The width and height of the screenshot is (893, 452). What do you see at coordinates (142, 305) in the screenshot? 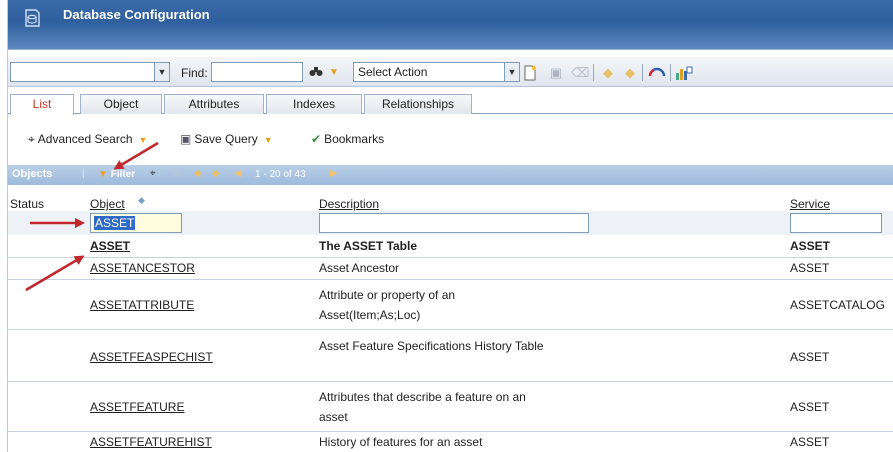
I see `object-link: ASSETATTRIBUTE` at bounding box center [142, 305].